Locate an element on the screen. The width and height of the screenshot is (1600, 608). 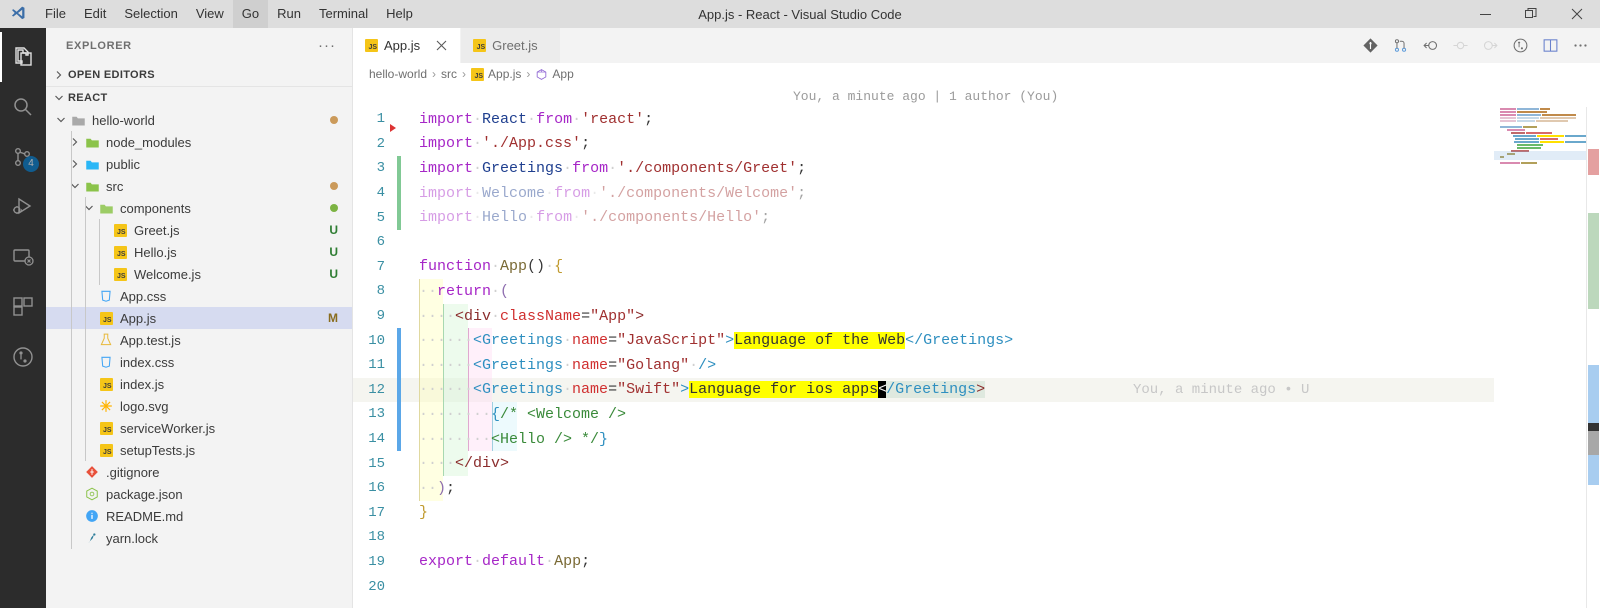
tree-item-logo-svg: logo.svg is located at coordinates (199, 406).